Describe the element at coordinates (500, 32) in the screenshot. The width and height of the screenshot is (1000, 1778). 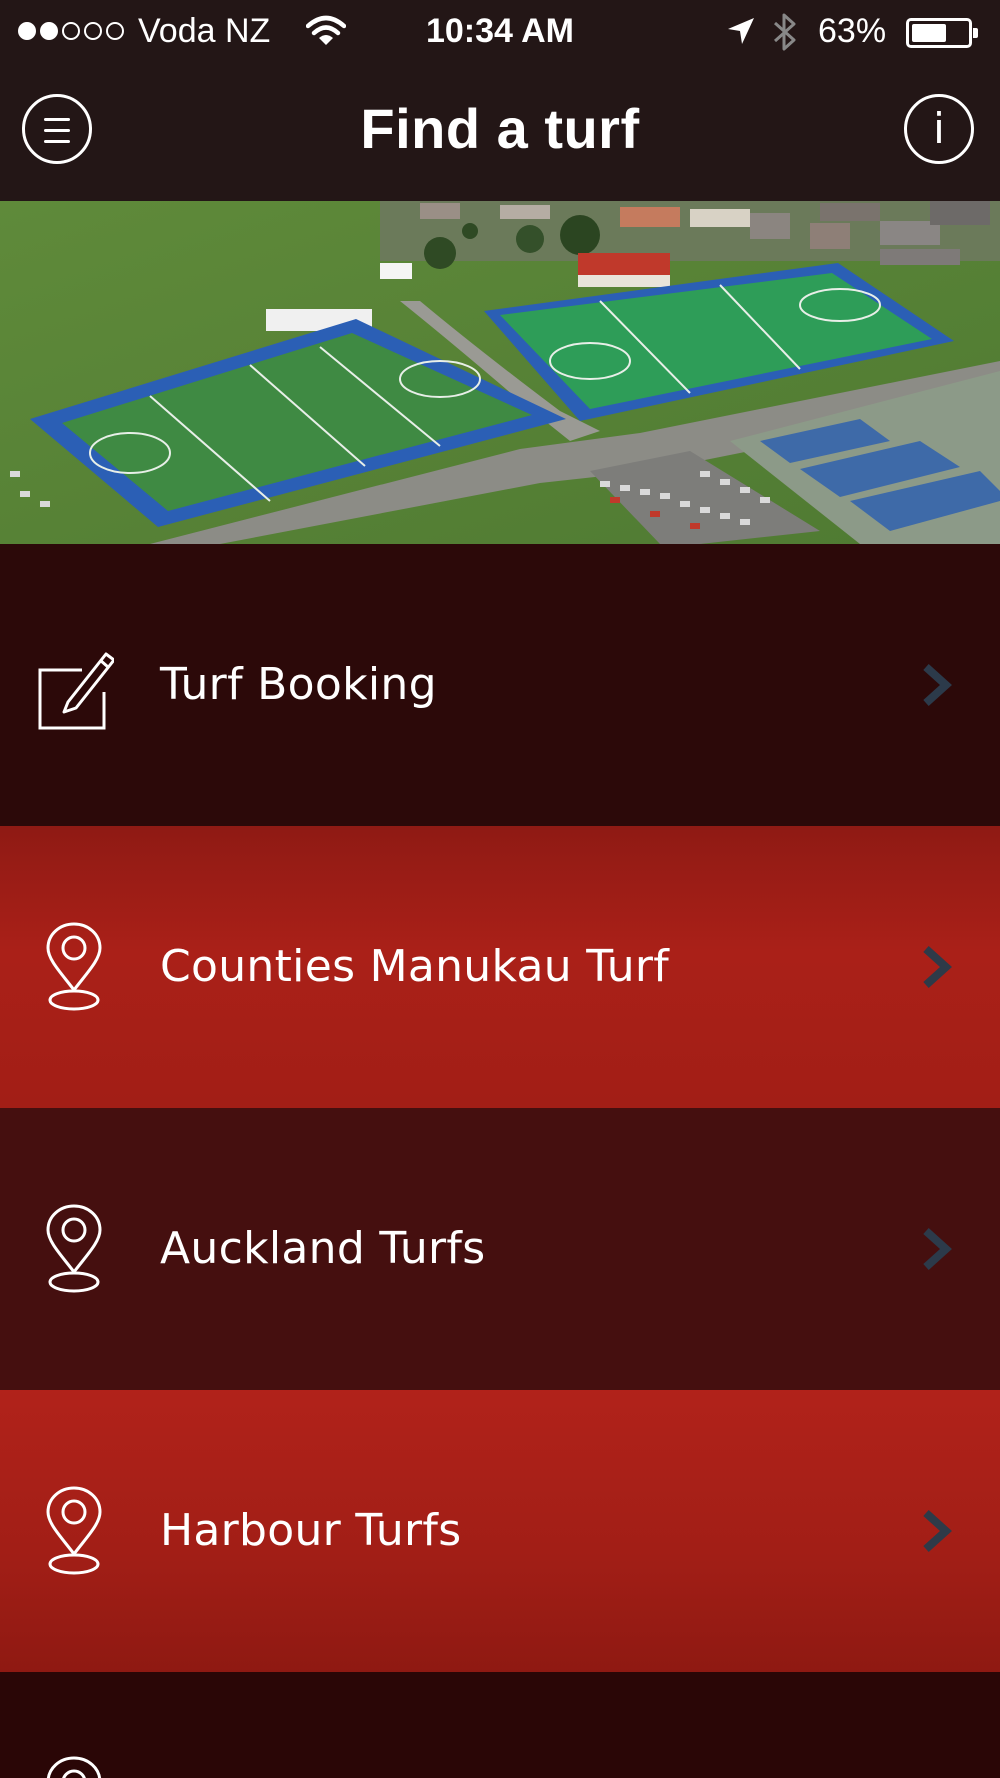
I see `status-bar: Voda NZ 10:34 AM 63%` at that location.